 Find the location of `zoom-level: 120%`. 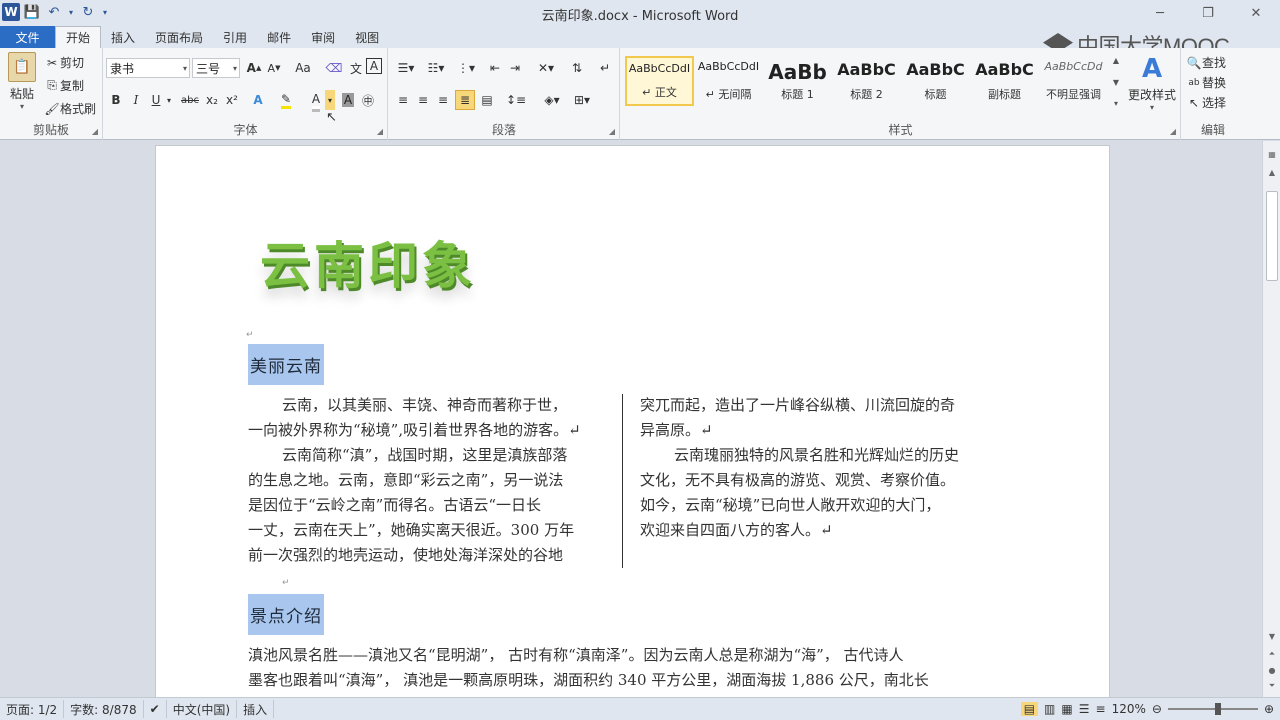

zoom-level: 120% is located at coordinates (1129, 709).